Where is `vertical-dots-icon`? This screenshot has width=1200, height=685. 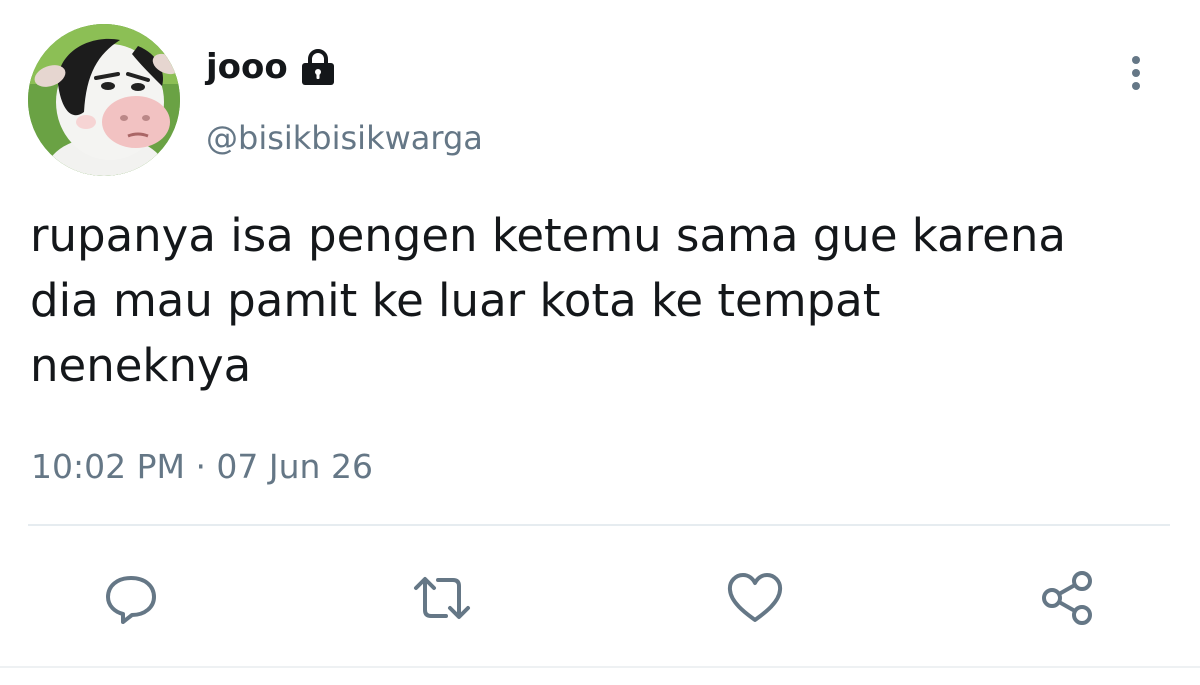 vertical-dots-icon is located at coordinates (1136, 73).